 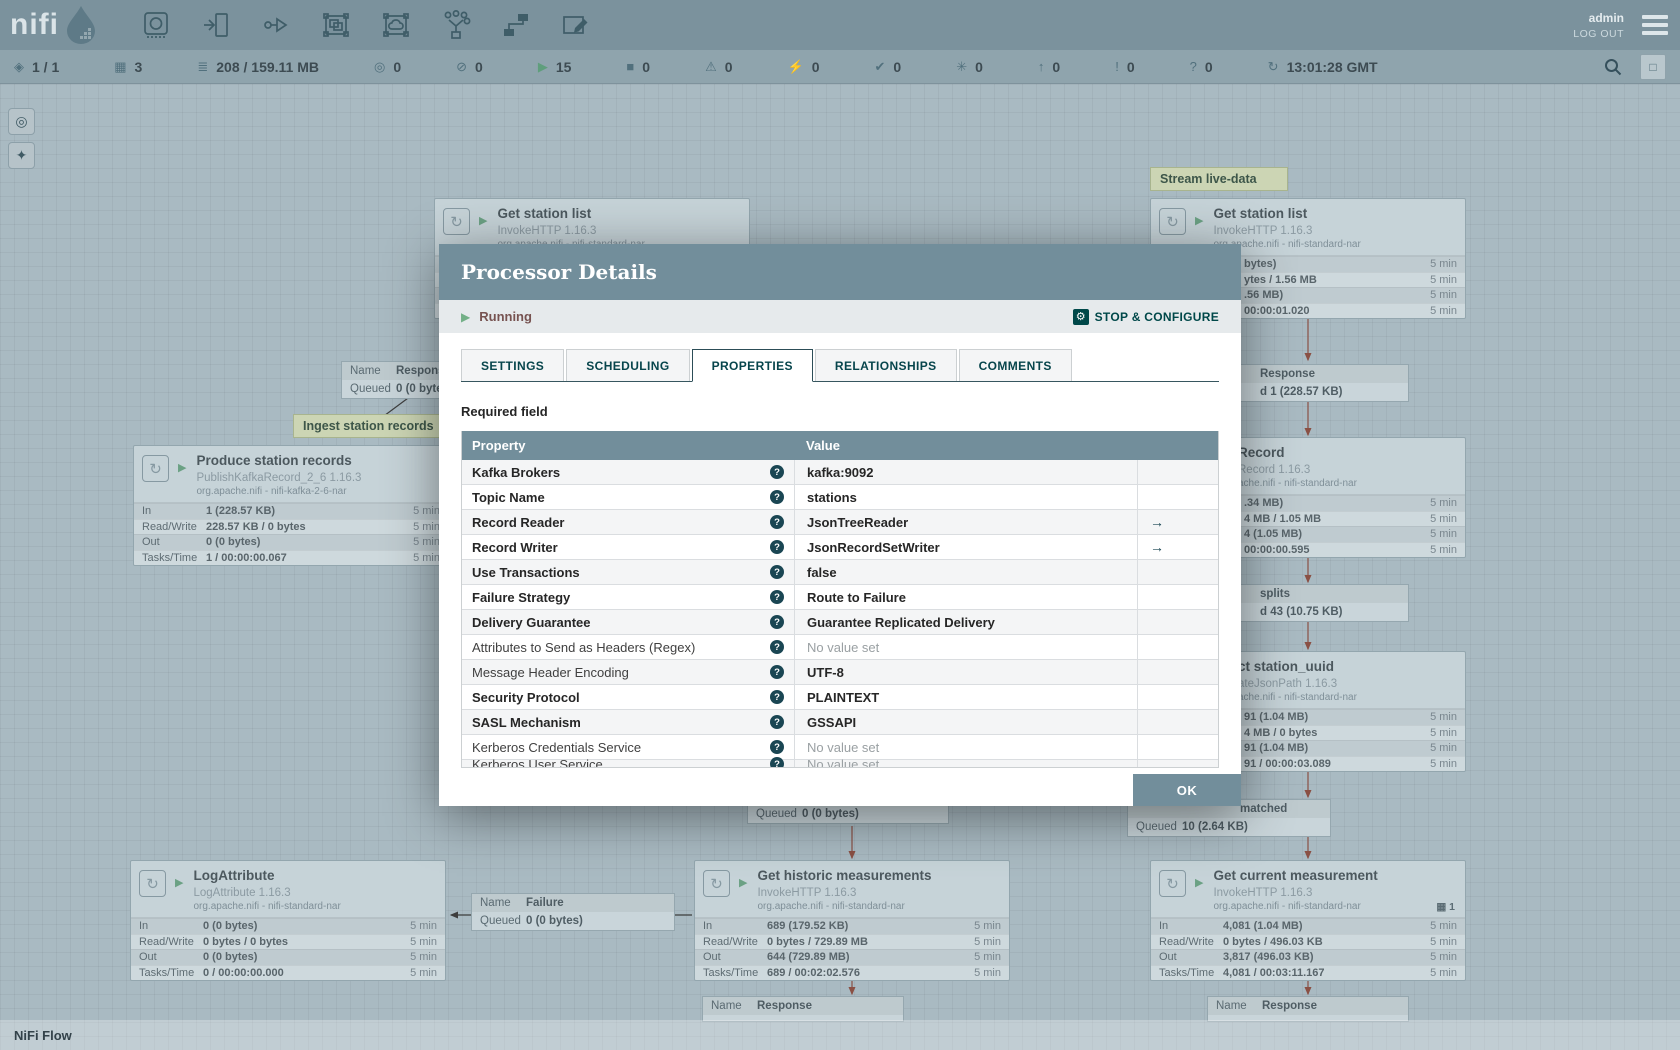 What do you see at coordinates (1297, 484) in the screenshot?
I see `processor-nar: ache.nifi - nifi-standard-nar` at bounding box center [1297, 484].